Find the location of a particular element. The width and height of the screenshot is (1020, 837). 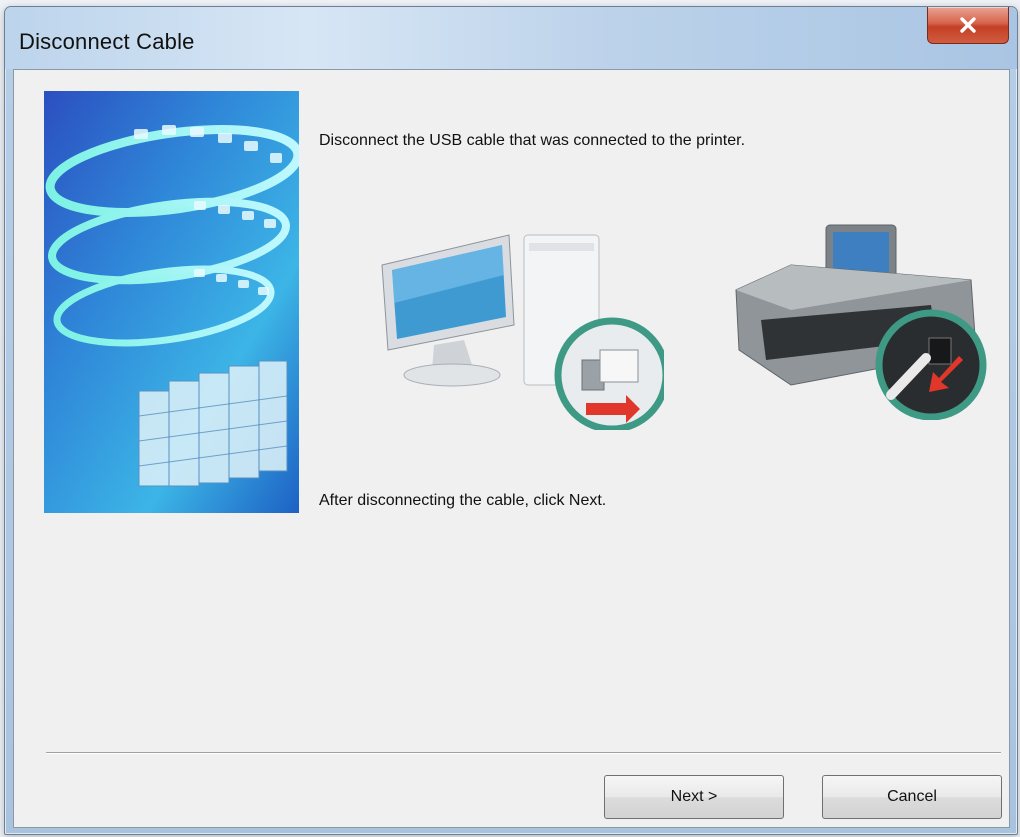

printer-illustration is located at coordinates (861, 322).